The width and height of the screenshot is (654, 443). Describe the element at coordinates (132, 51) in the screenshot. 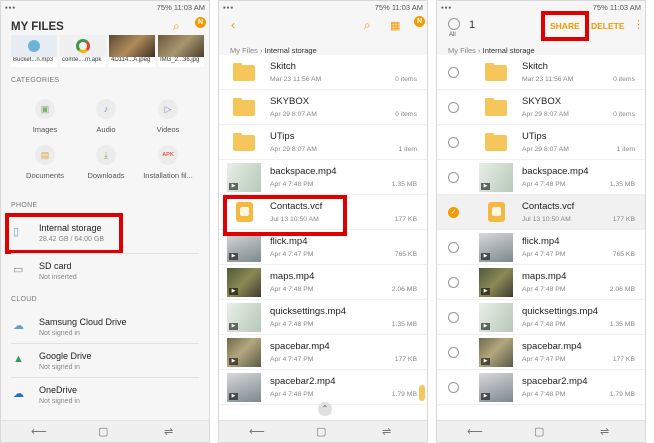

I see `recent-file-thumb: 4D114...A.jpeg` at that location.